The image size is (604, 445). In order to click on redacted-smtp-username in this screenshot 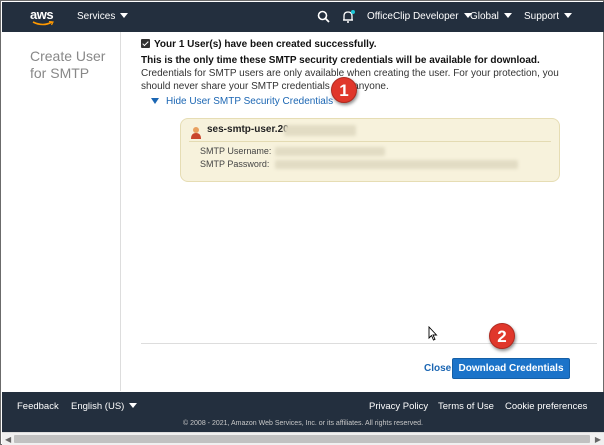, I will do `click(330, 151)`.